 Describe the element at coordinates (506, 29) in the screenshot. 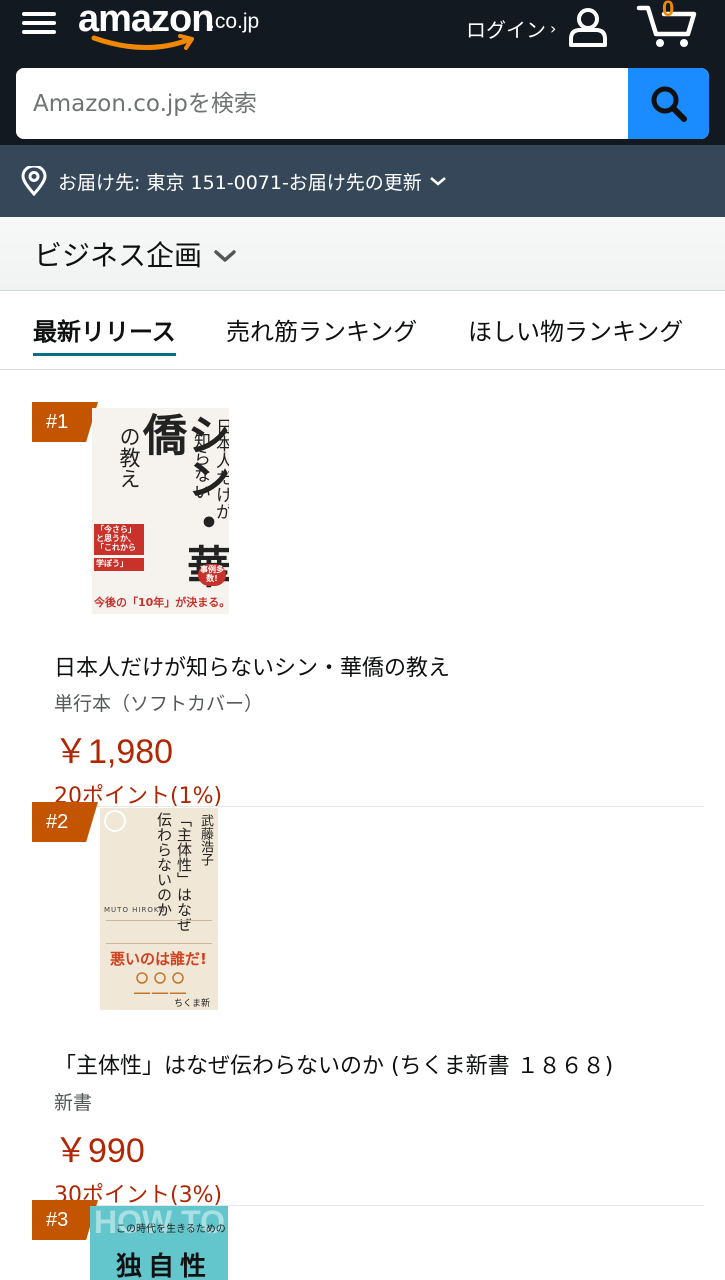

I see `signin-label: ログイン` at that location.